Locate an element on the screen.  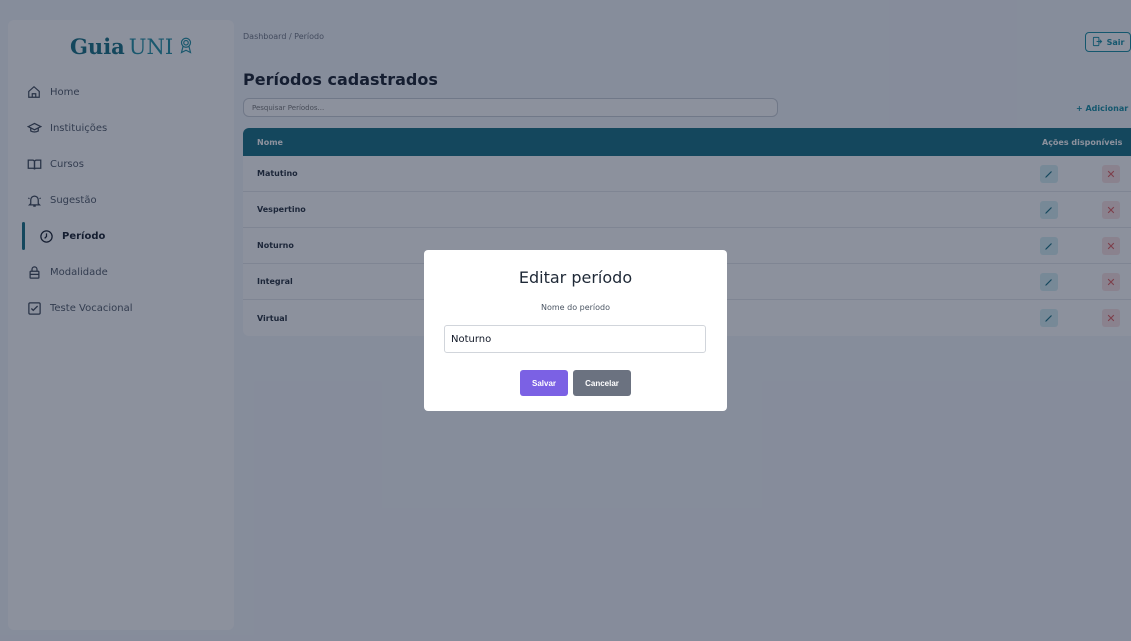
save-button: Salvar is located at coordinates (544, 383).